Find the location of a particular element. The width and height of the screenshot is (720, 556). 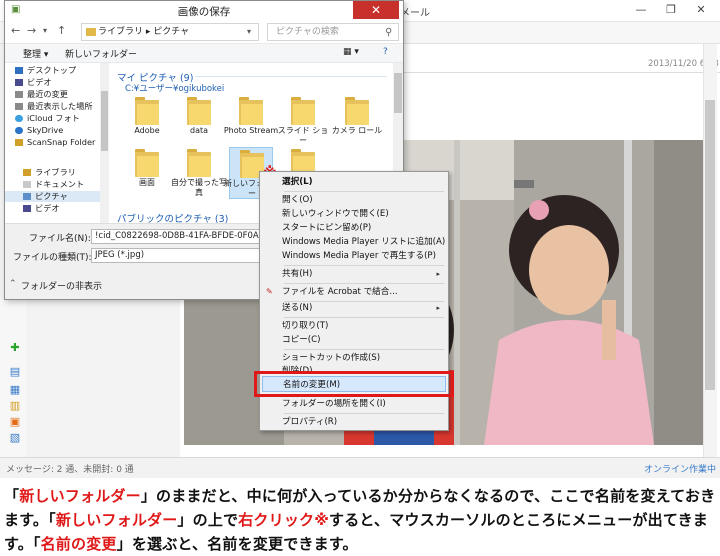

filetype-select: JPEG (*.jpg) is located at coordinates (181, 255).